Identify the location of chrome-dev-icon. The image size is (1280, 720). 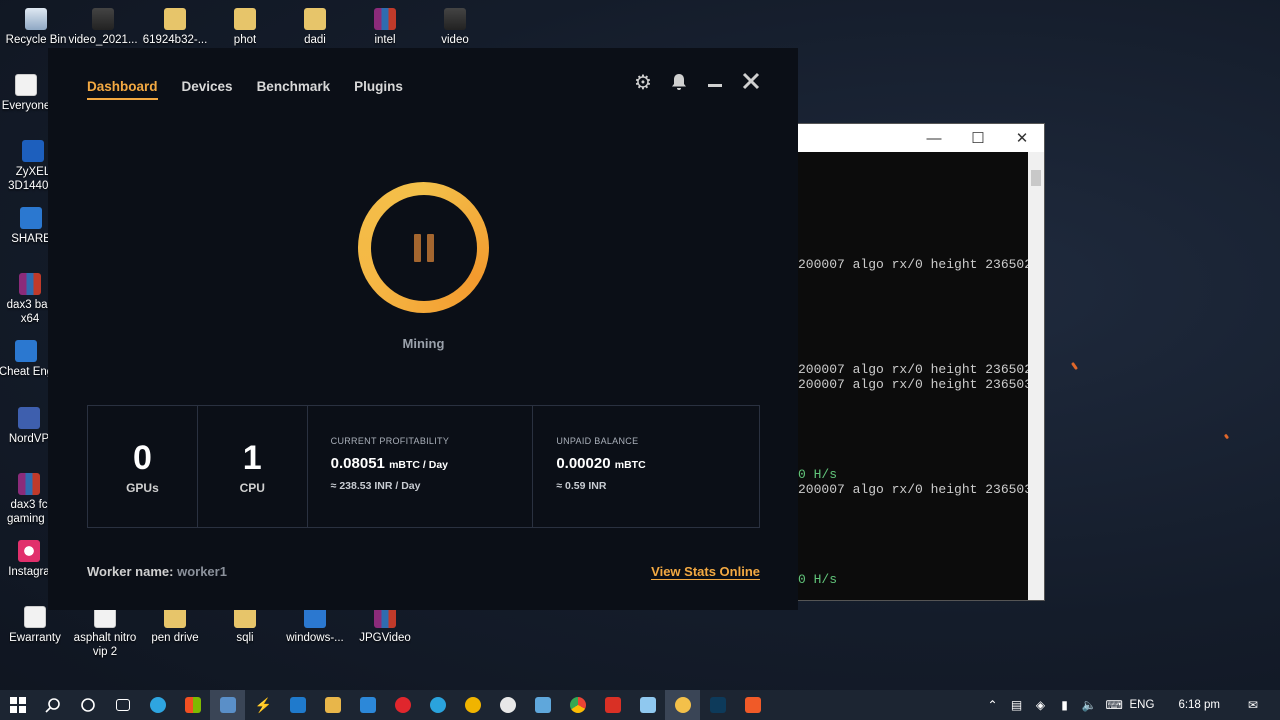
(507, 705).